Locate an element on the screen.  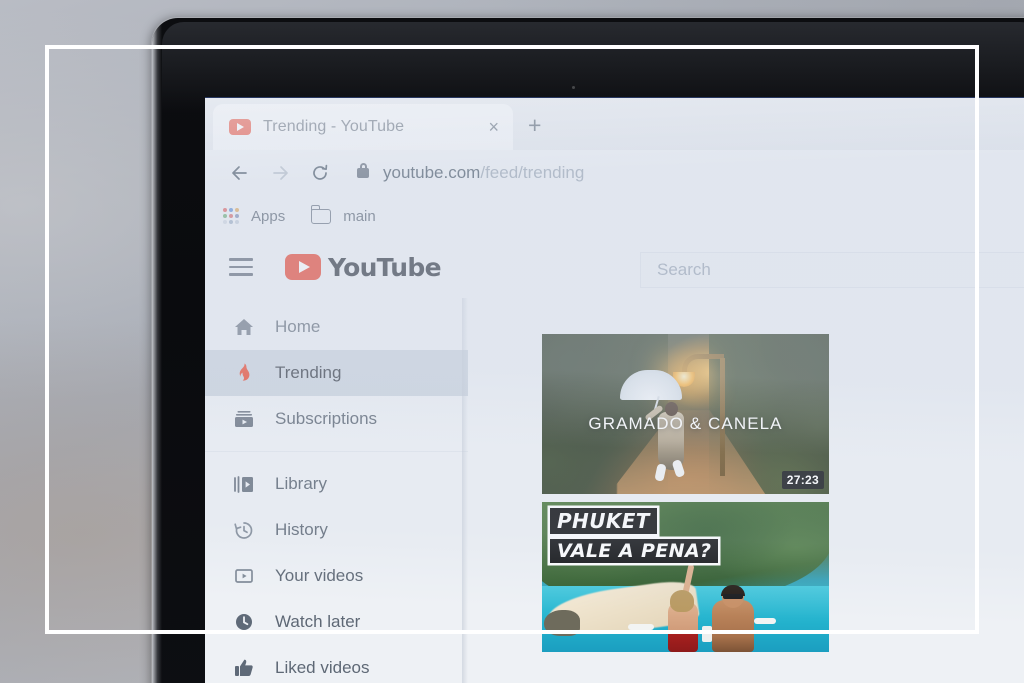
sidebar-label-trending: Trending is located at coordinates (308, 372).